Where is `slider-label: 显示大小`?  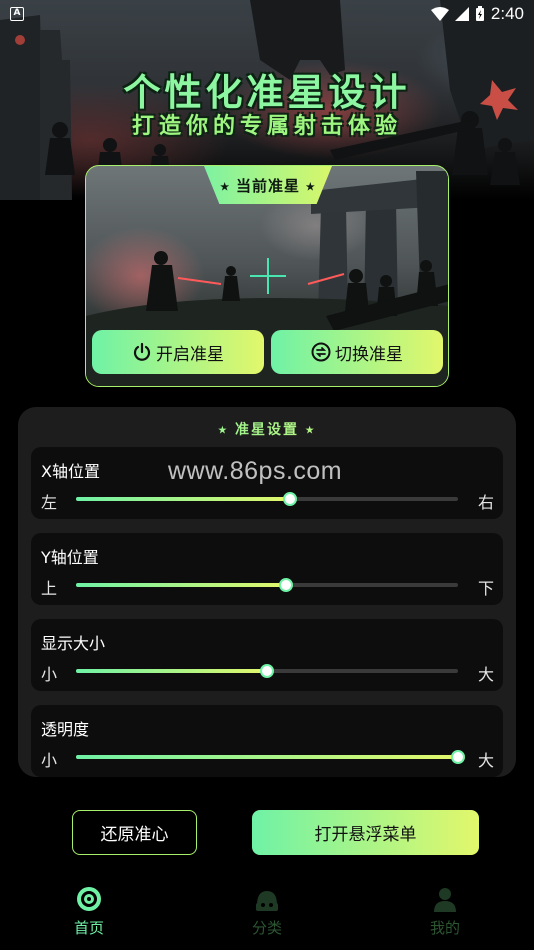
slider-label: 显示大小 is located at coordinates (73, 643).